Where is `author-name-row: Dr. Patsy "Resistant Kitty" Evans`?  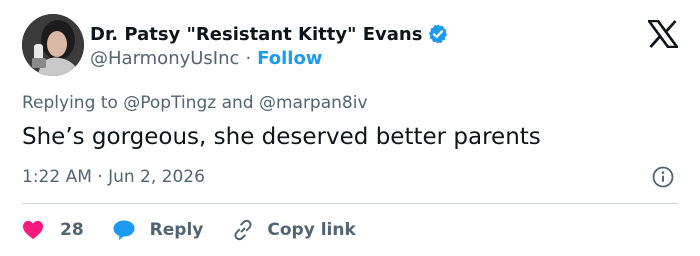 author-name-row: Dr. Patsy "Resistant Kitty" Evans is located at coordinates (269, 34).